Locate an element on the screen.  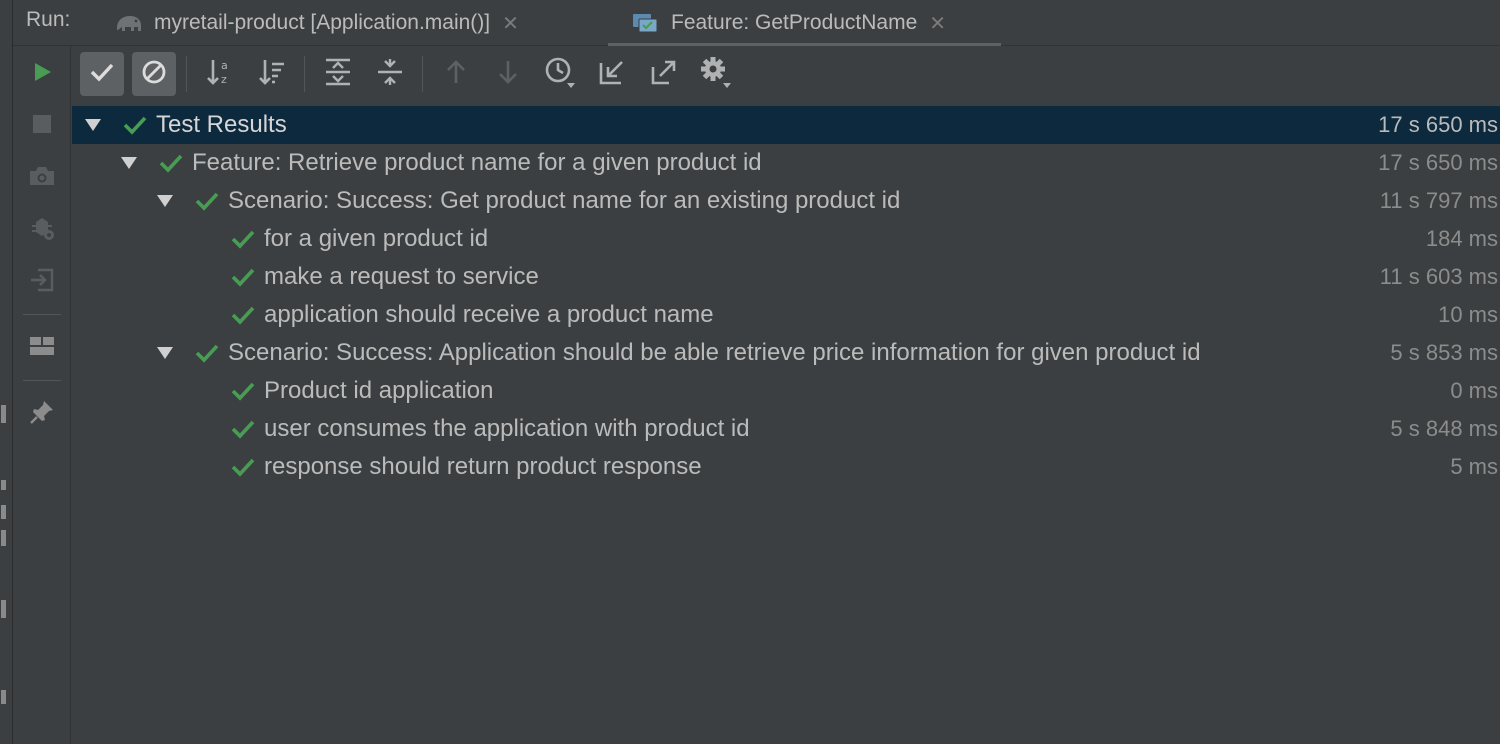
svg-text: a is located at coordinates (224, 65).